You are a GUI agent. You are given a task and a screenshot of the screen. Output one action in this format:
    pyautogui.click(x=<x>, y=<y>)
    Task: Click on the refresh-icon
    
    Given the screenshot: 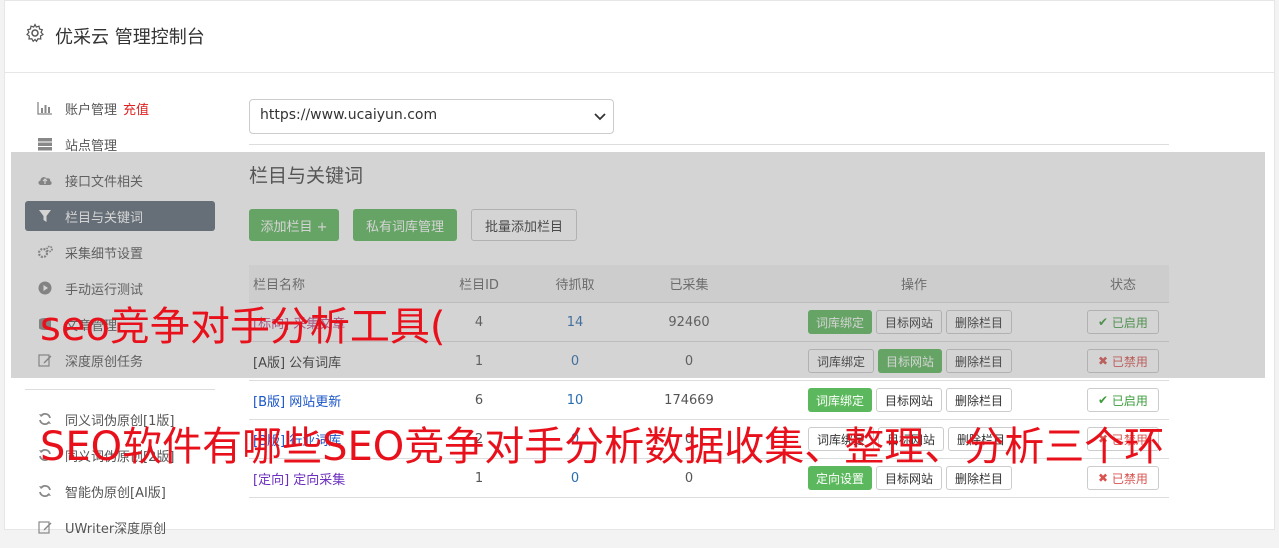 What is the action you would take?
    pyautogui.click(x=45, y=491)
    